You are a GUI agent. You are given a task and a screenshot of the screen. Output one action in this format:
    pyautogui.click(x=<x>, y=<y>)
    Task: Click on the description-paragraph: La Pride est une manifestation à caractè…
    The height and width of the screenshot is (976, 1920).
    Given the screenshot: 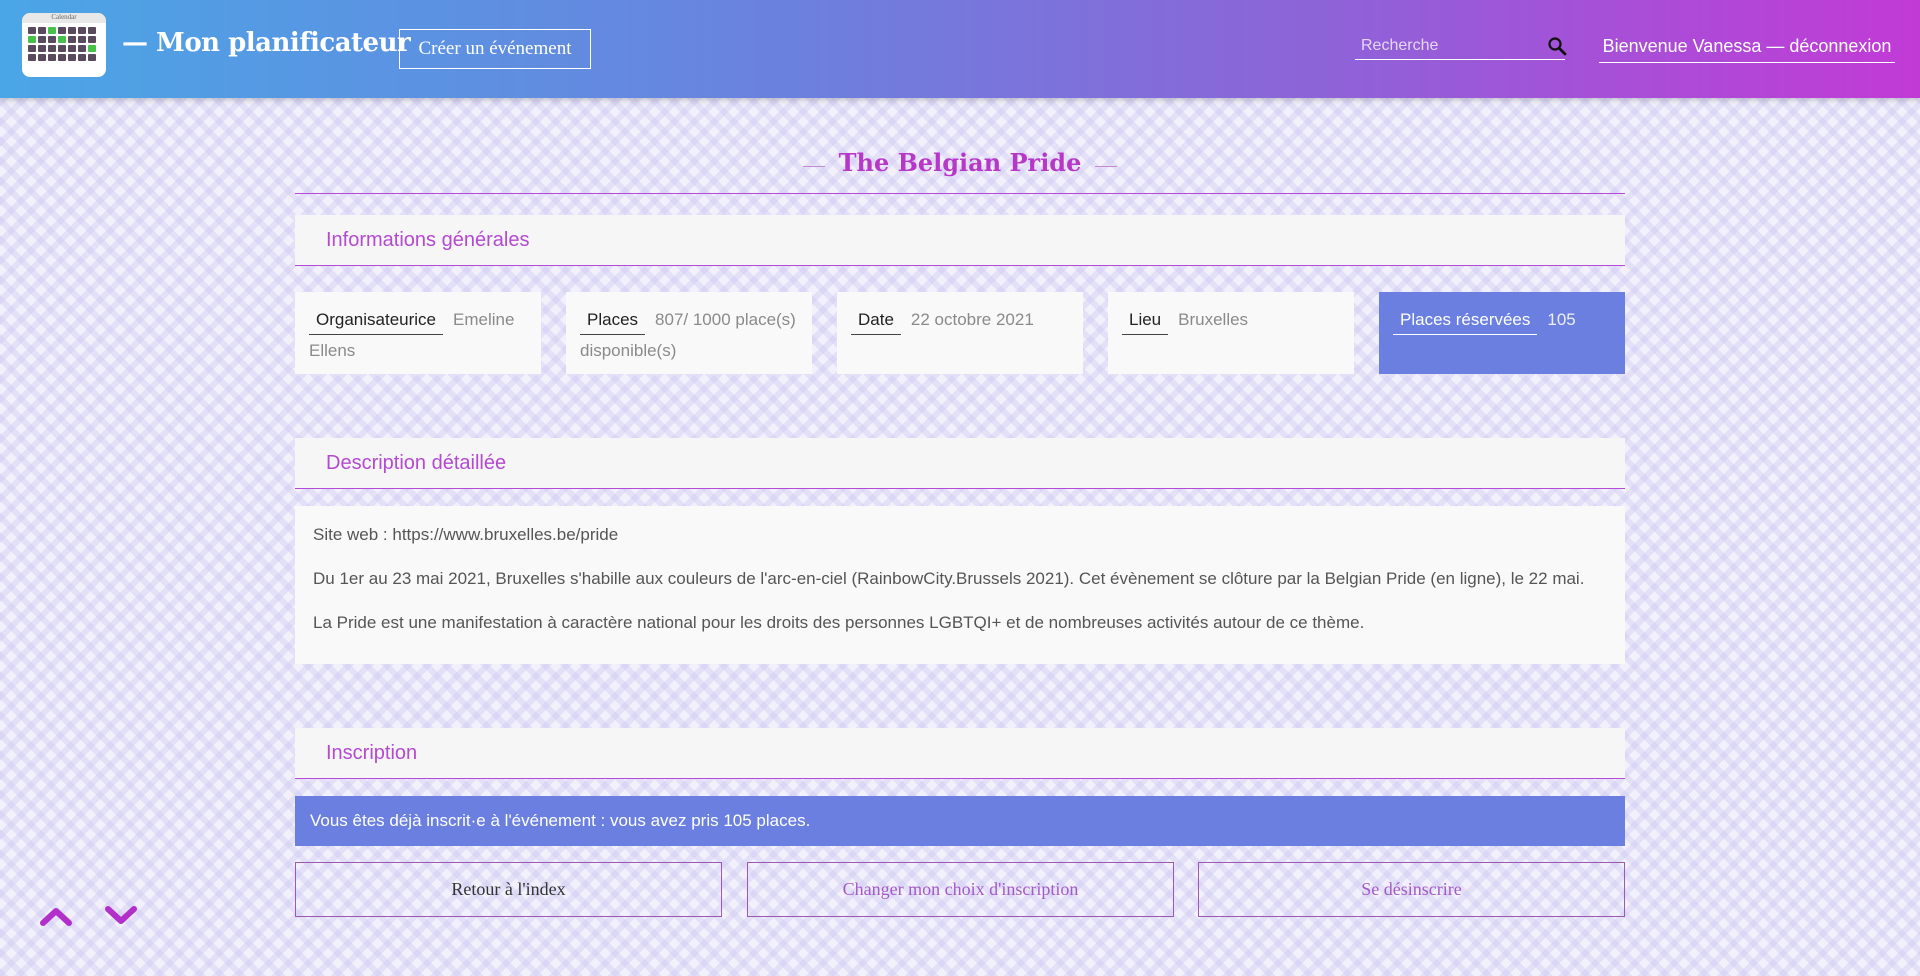 What is the action you would take?
    pyautogui.click(x=839, y=622)
    